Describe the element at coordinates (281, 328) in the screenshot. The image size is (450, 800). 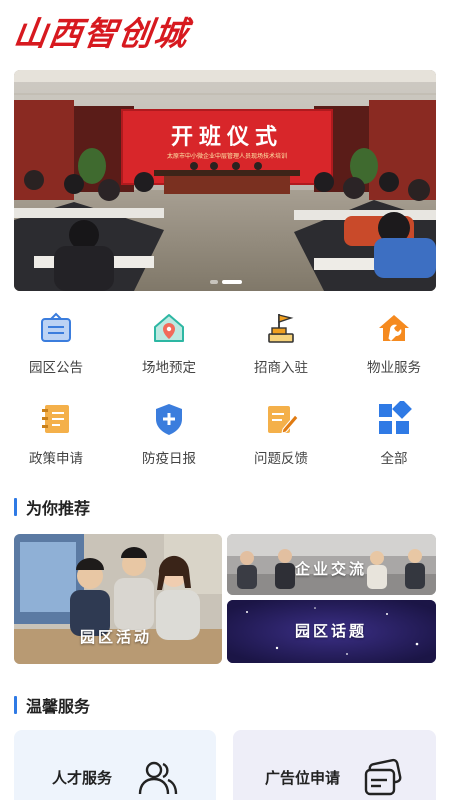
I see `flag-building-icon` at that location.